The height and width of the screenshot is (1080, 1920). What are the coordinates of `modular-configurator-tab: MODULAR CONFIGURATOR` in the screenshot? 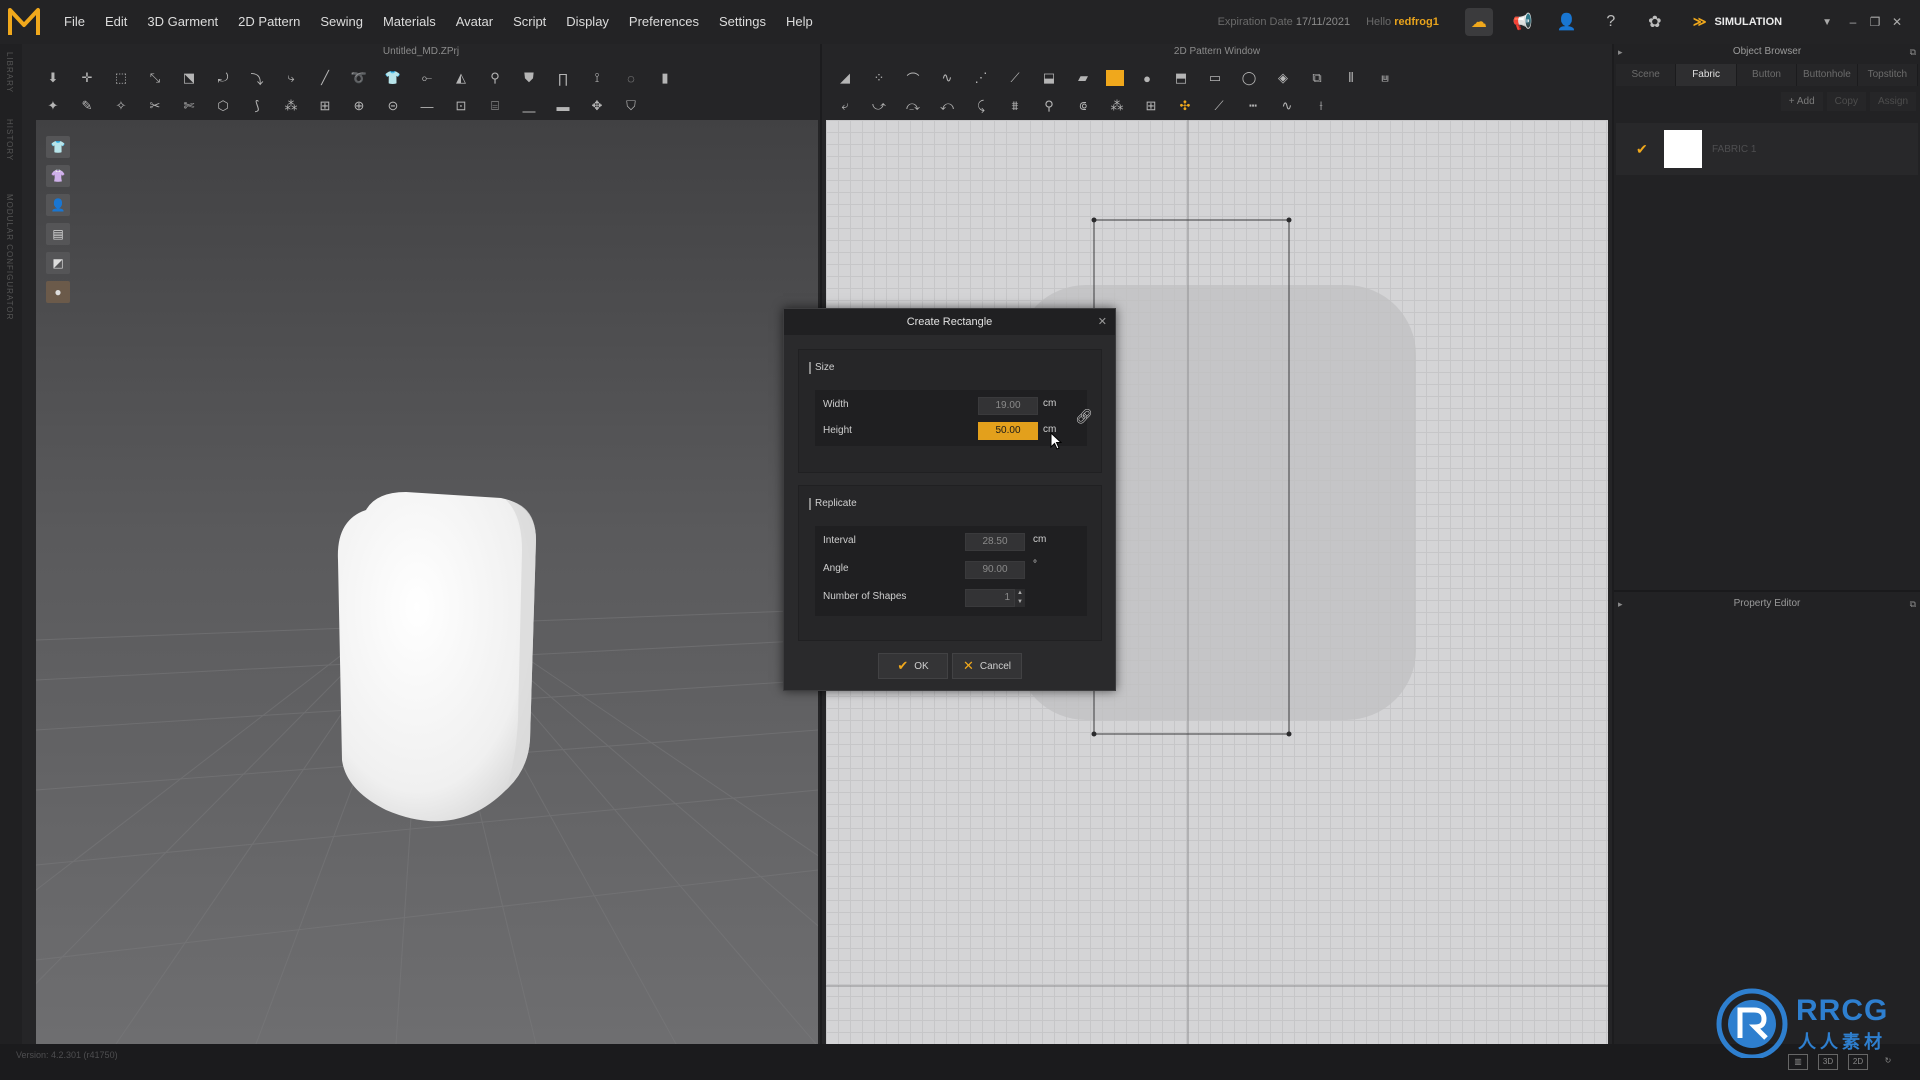 It's located at (9, 257).